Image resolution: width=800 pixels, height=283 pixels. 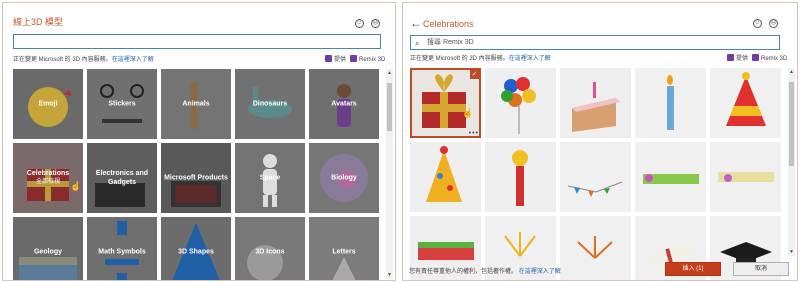 I want to click on category-tile-3d-icons: 3D Icons, so click(x=270, y=248).